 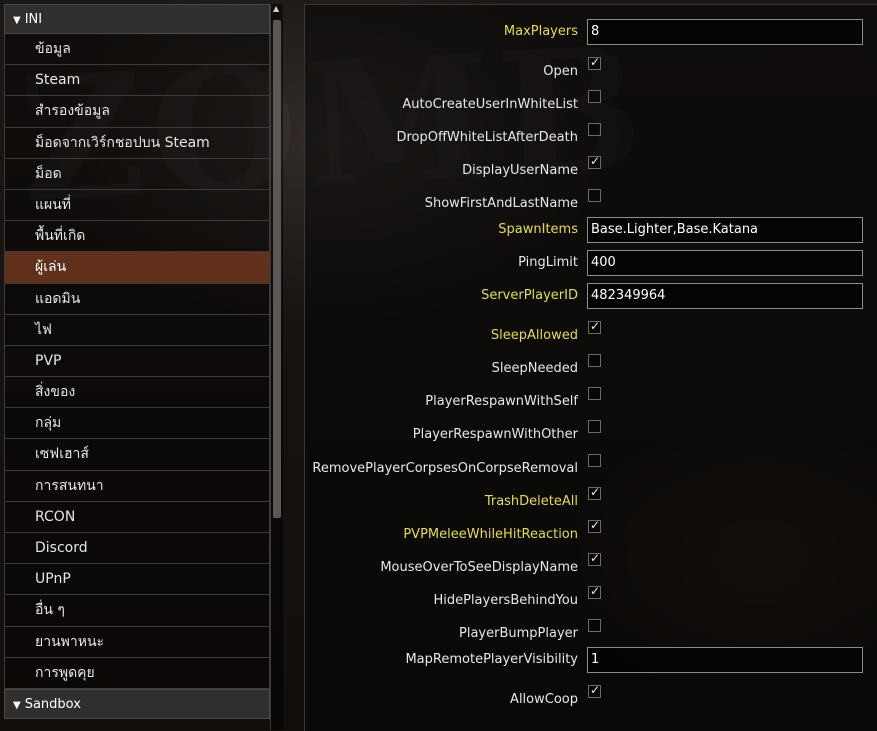 I want to click on setting-label: PingLimit, so click(x=548, y=262).